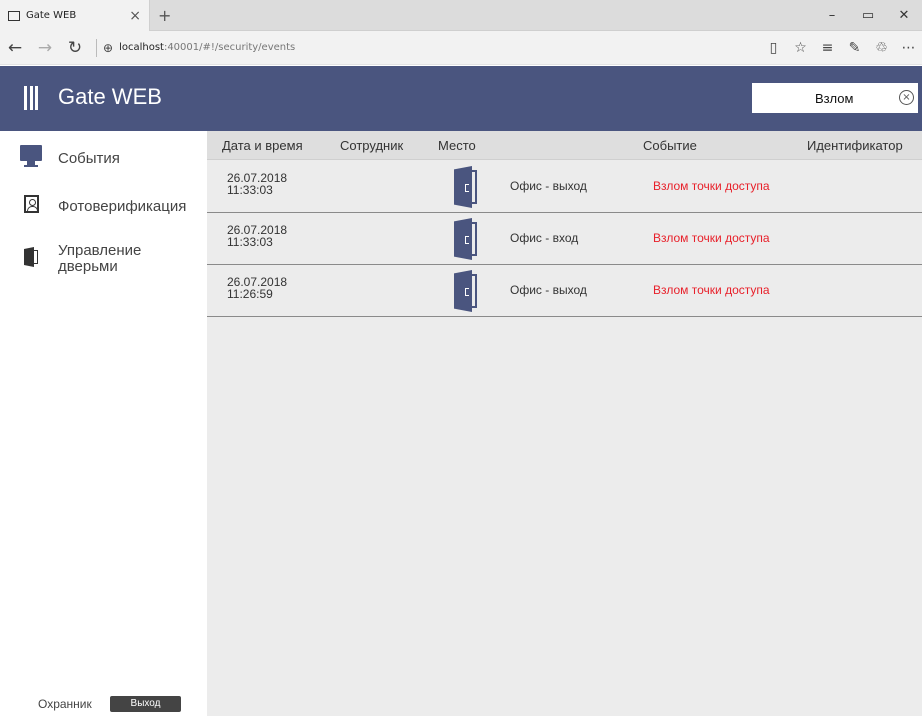 Image resolution: width=922 pixels, height=716 pixels. I want to click on sidebar-item-events: События, so click(103, 160).